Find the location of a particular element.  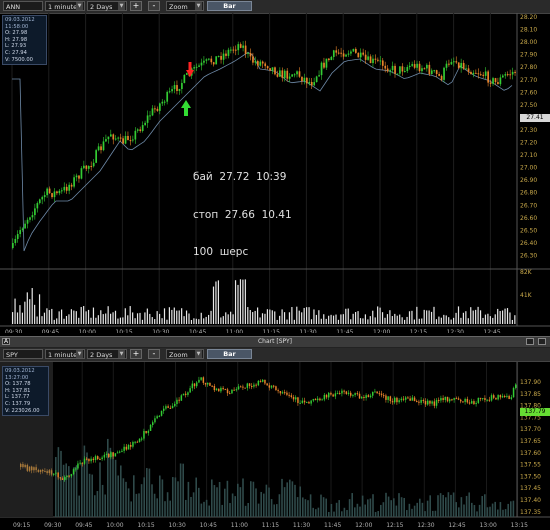

top-zoom-out-button: - is located at coordinates (154, 6).